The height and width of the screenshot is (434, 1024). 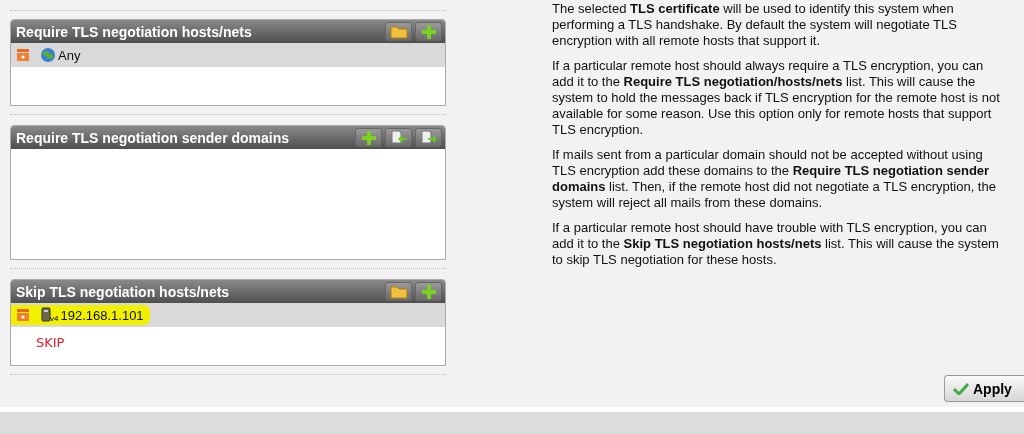 What do you see at coordinates (776, 98) in the screenshot?
I see `help-paragraph: If a particular remote host should always require a TLS encryption, you can add it to the Require TLS negotiation/hosts/nets list. This will cause the system to hold the messages back if TLS encryption for the remote host is not available for some reason. Use this option only for remote hosts that support TLS encryption.` at bounding box center [776, 98].